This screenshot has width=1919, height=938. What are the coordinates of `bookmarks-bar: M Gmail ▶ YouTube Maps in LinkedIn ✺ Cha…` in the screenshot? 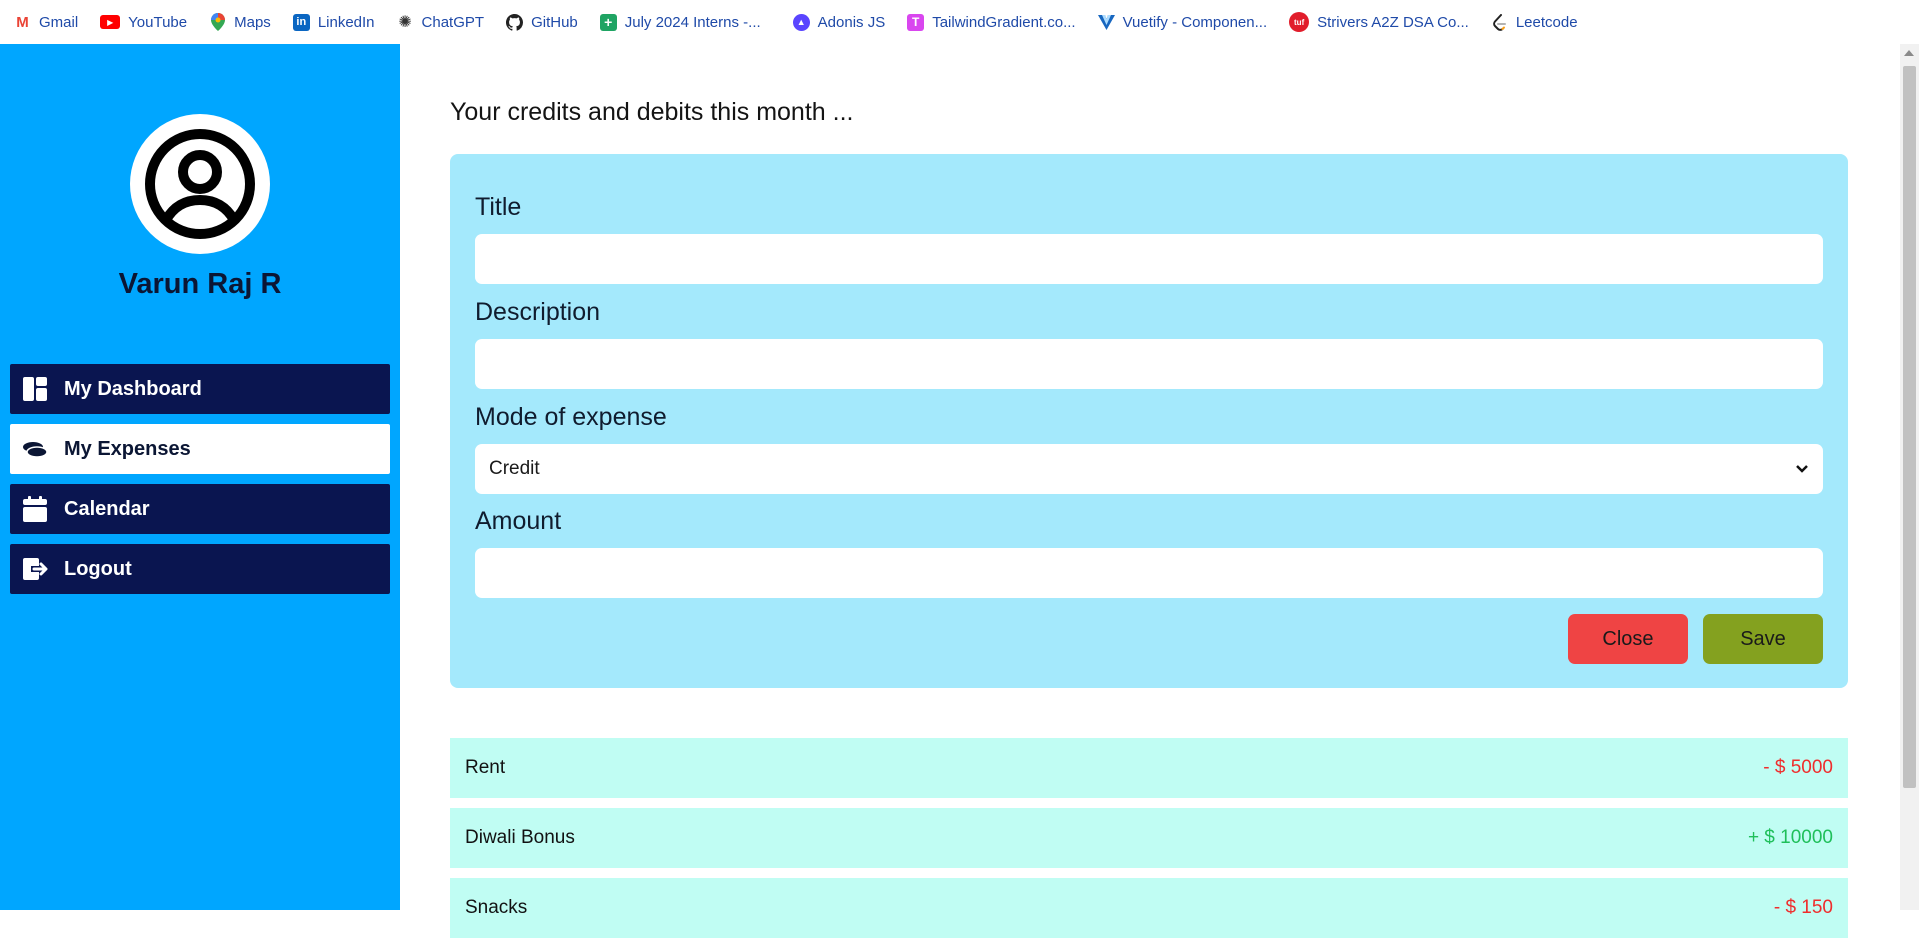 It's located at (959, 22).